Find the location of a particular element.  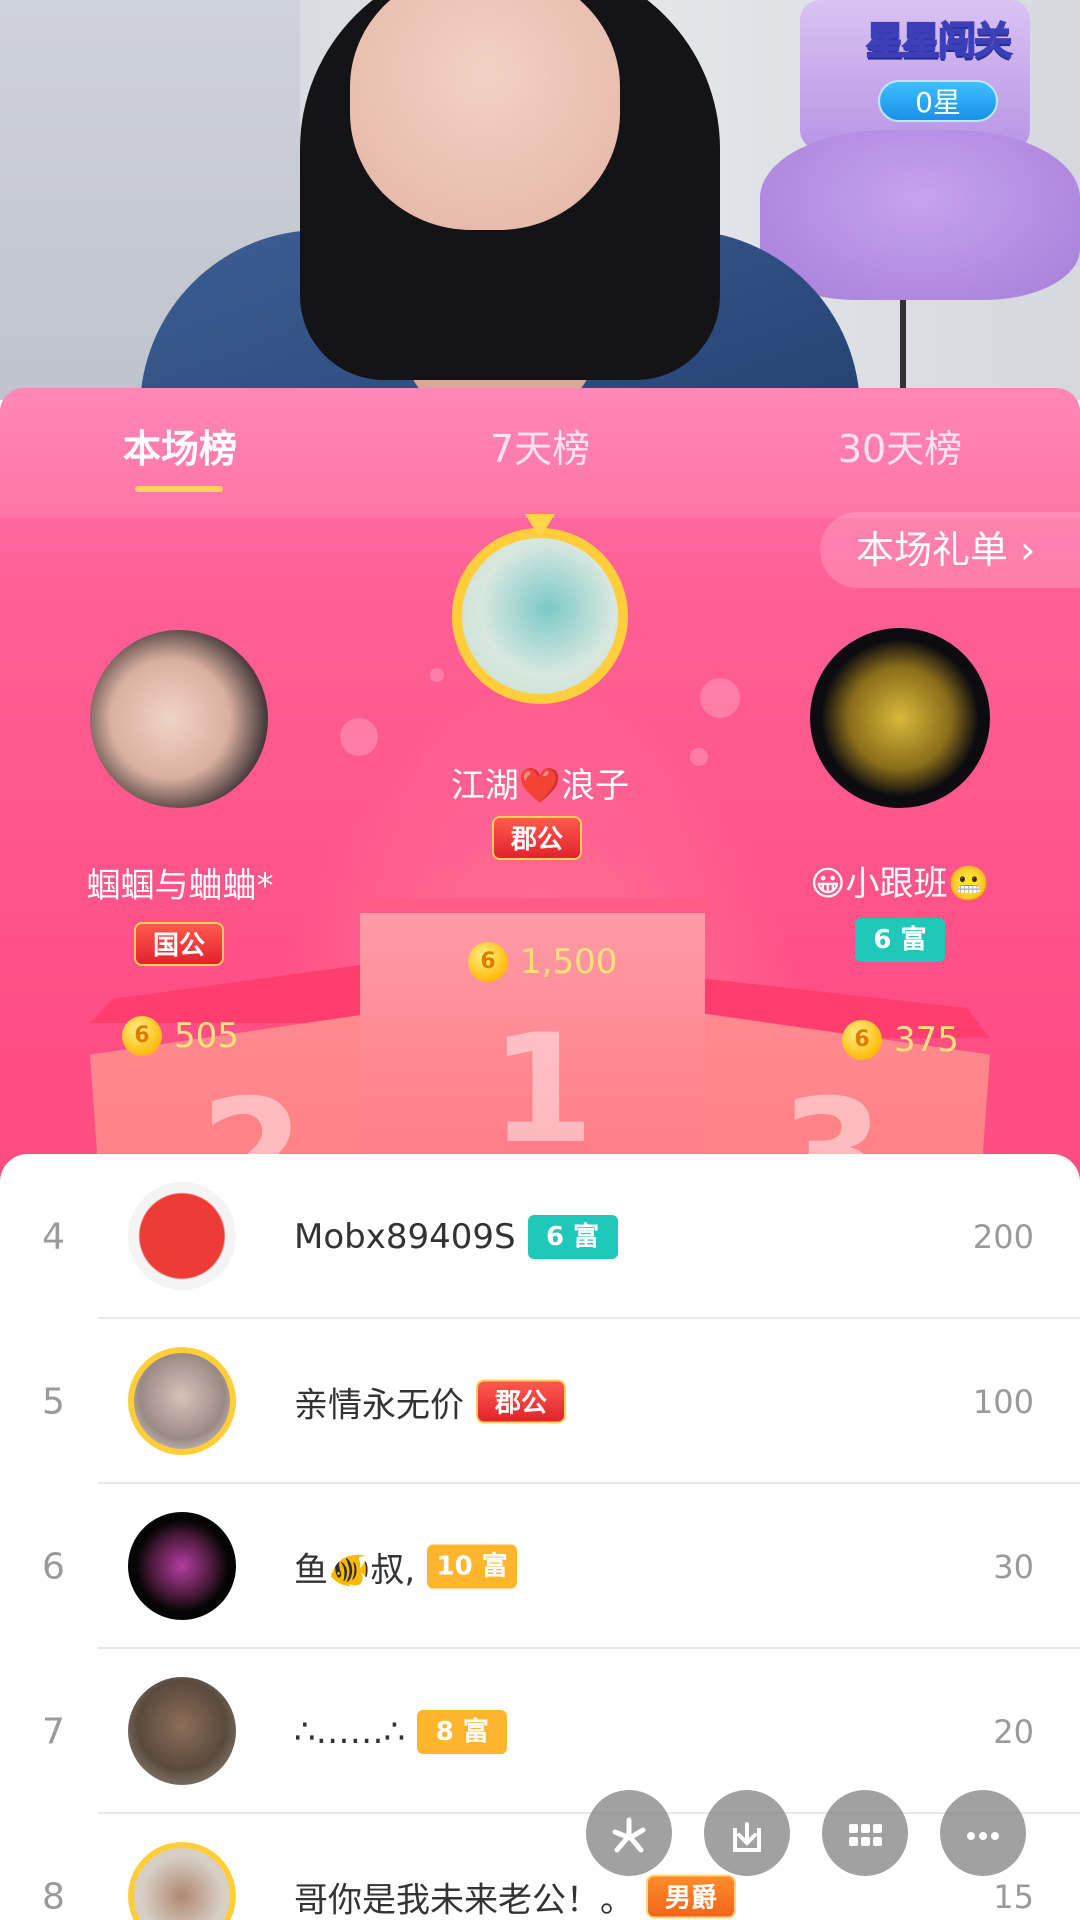

third-place-name: 😀小跟班😬 is located at coordinates (900, 880).